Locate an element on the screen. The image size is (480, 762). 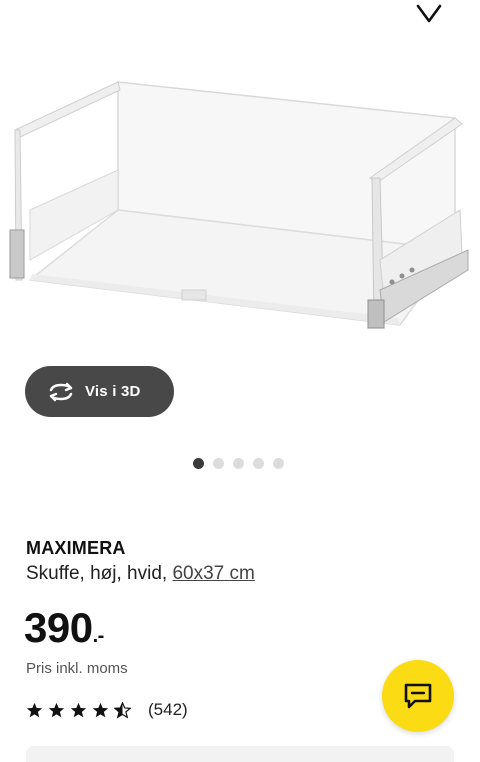
chat-button is located at coordinates (418, 696).